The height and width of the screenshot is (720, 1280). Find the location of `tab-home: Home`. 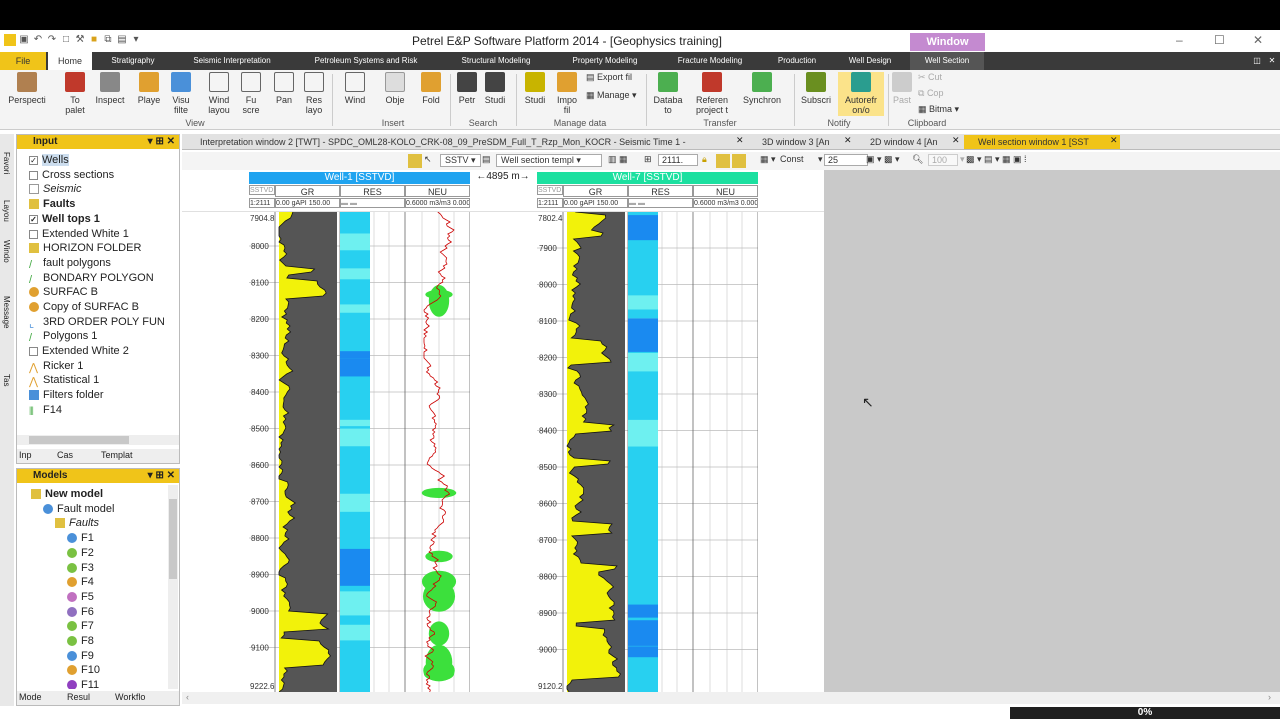

tab-home: Home is located at coordinates (70, 61).